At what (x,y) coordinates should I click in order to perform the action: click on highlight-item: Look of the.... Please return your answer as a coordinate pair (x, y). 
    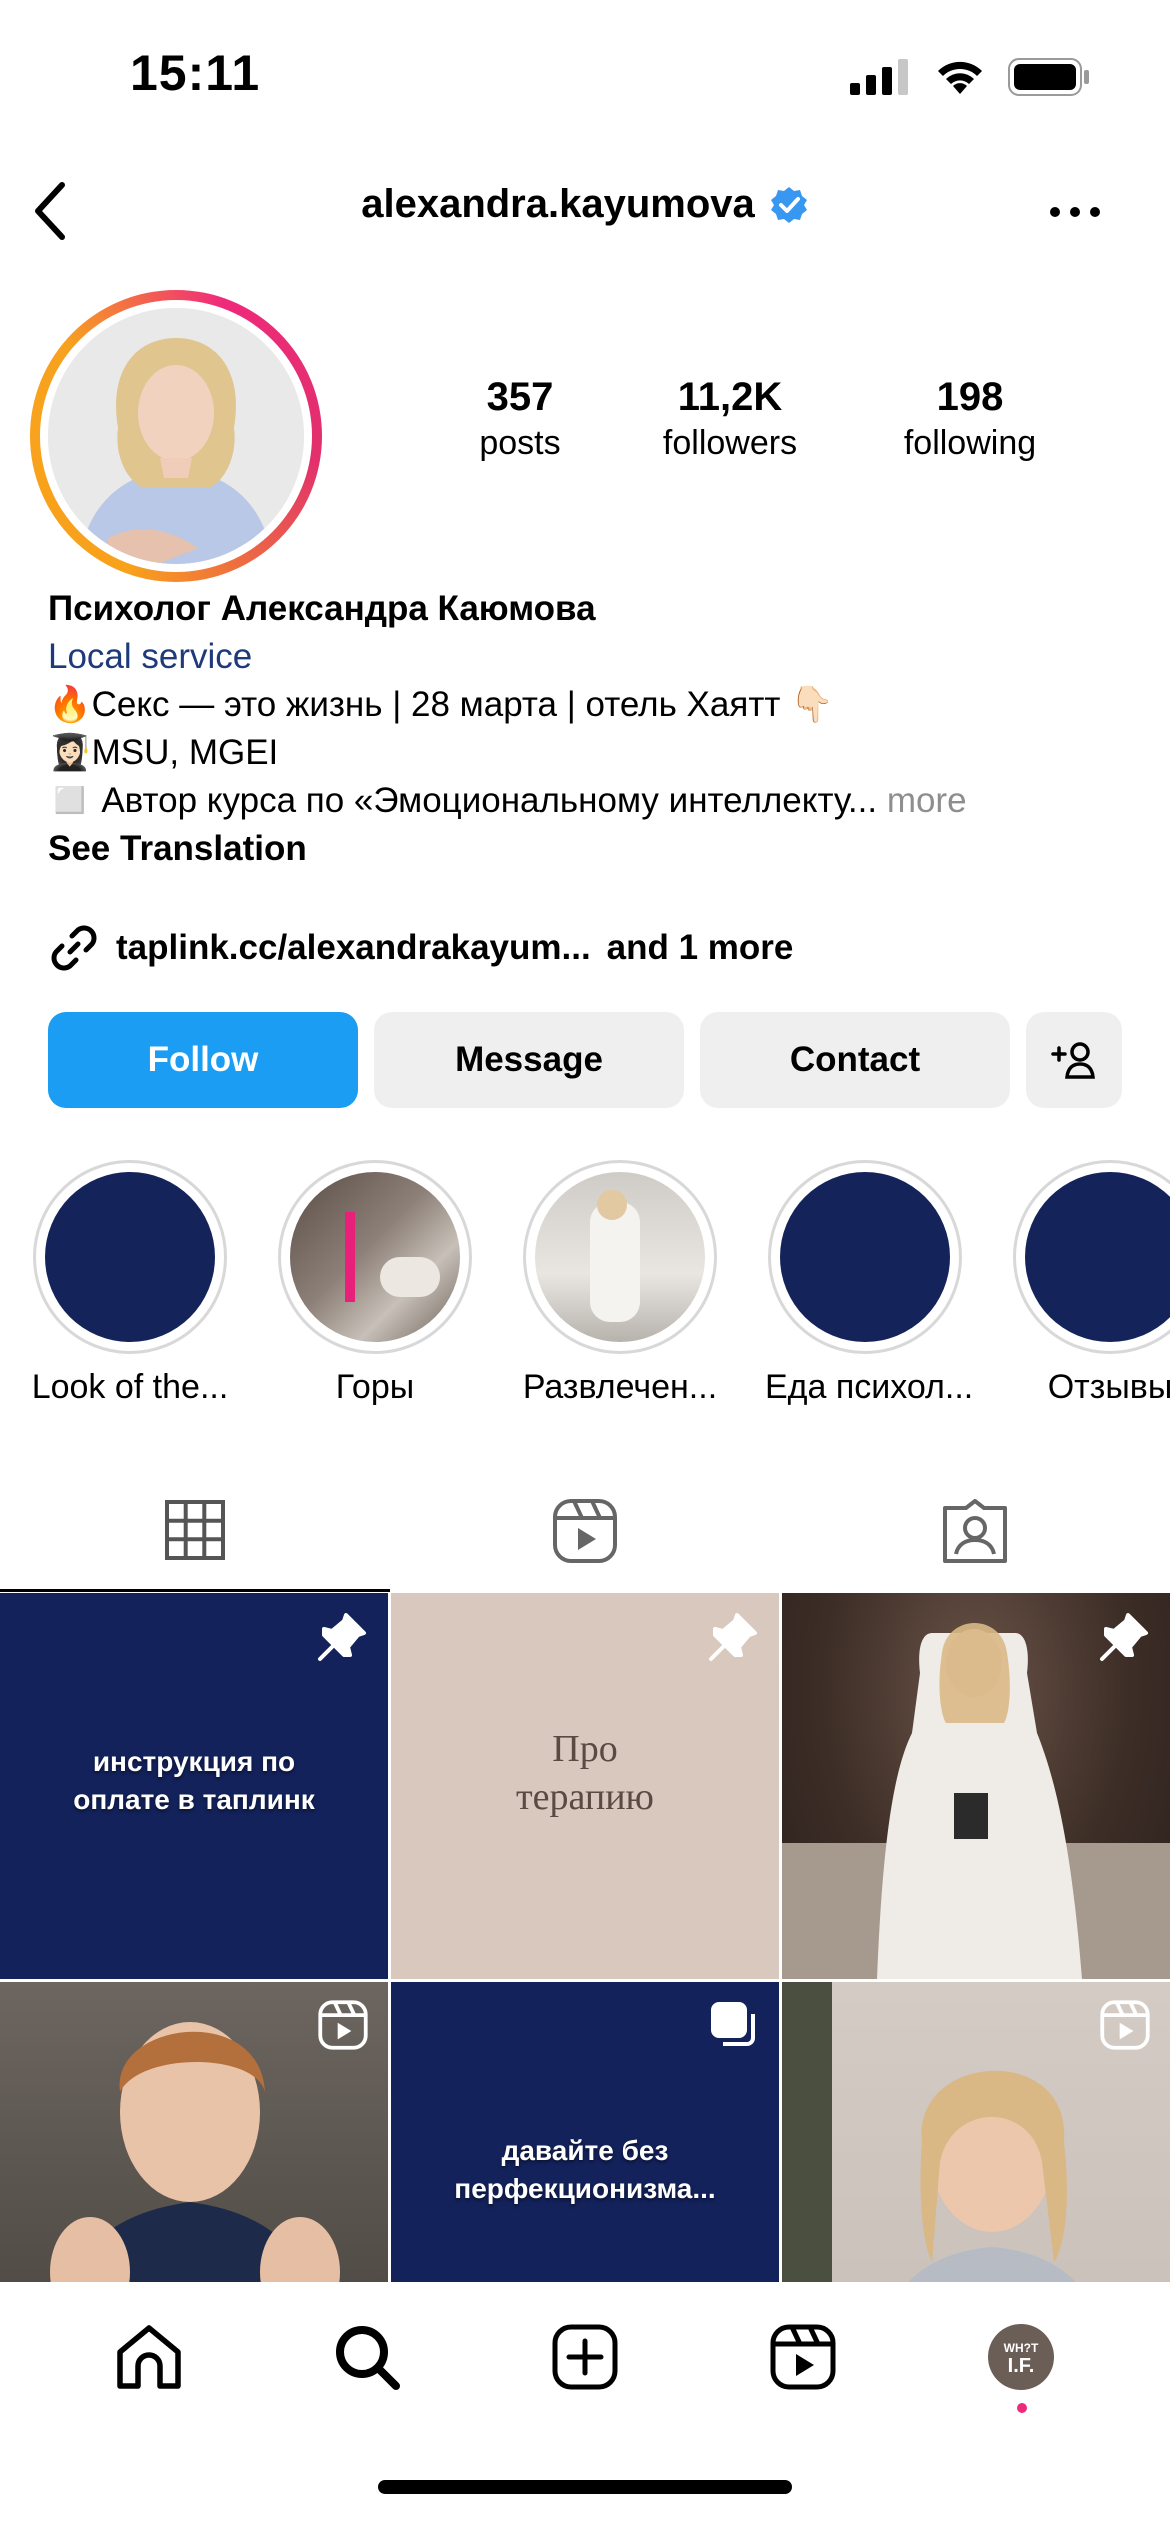
    Looking at the image, I should click on (130, 1283).